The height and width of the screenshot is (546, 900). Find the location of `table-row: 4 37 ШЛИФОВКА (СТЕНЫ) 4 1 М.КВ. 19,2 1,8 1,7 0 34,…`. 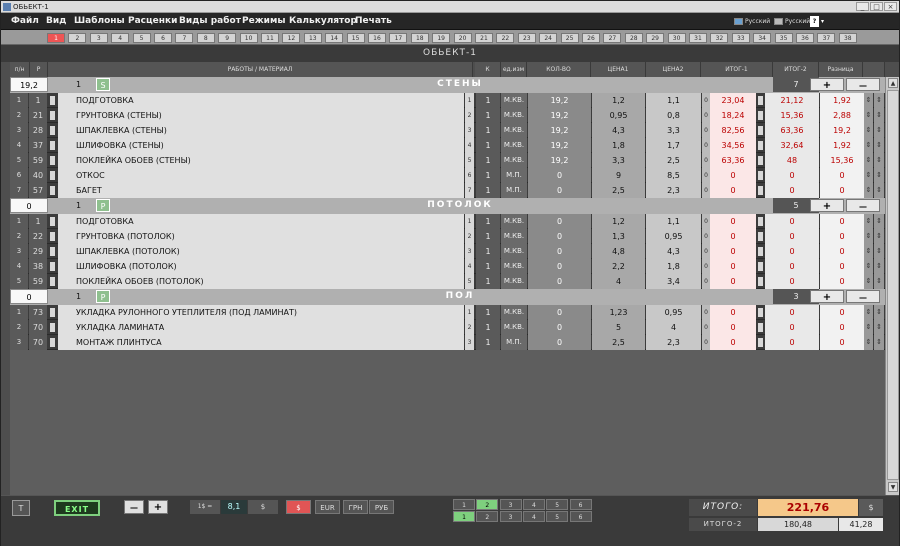

table-row: 4 37 ШЛИФОВКА (СТЕНЫ) 4 1 М.КВ. 19,2 1,8 1,7 0 34,… is located at coordinates (447, 145).